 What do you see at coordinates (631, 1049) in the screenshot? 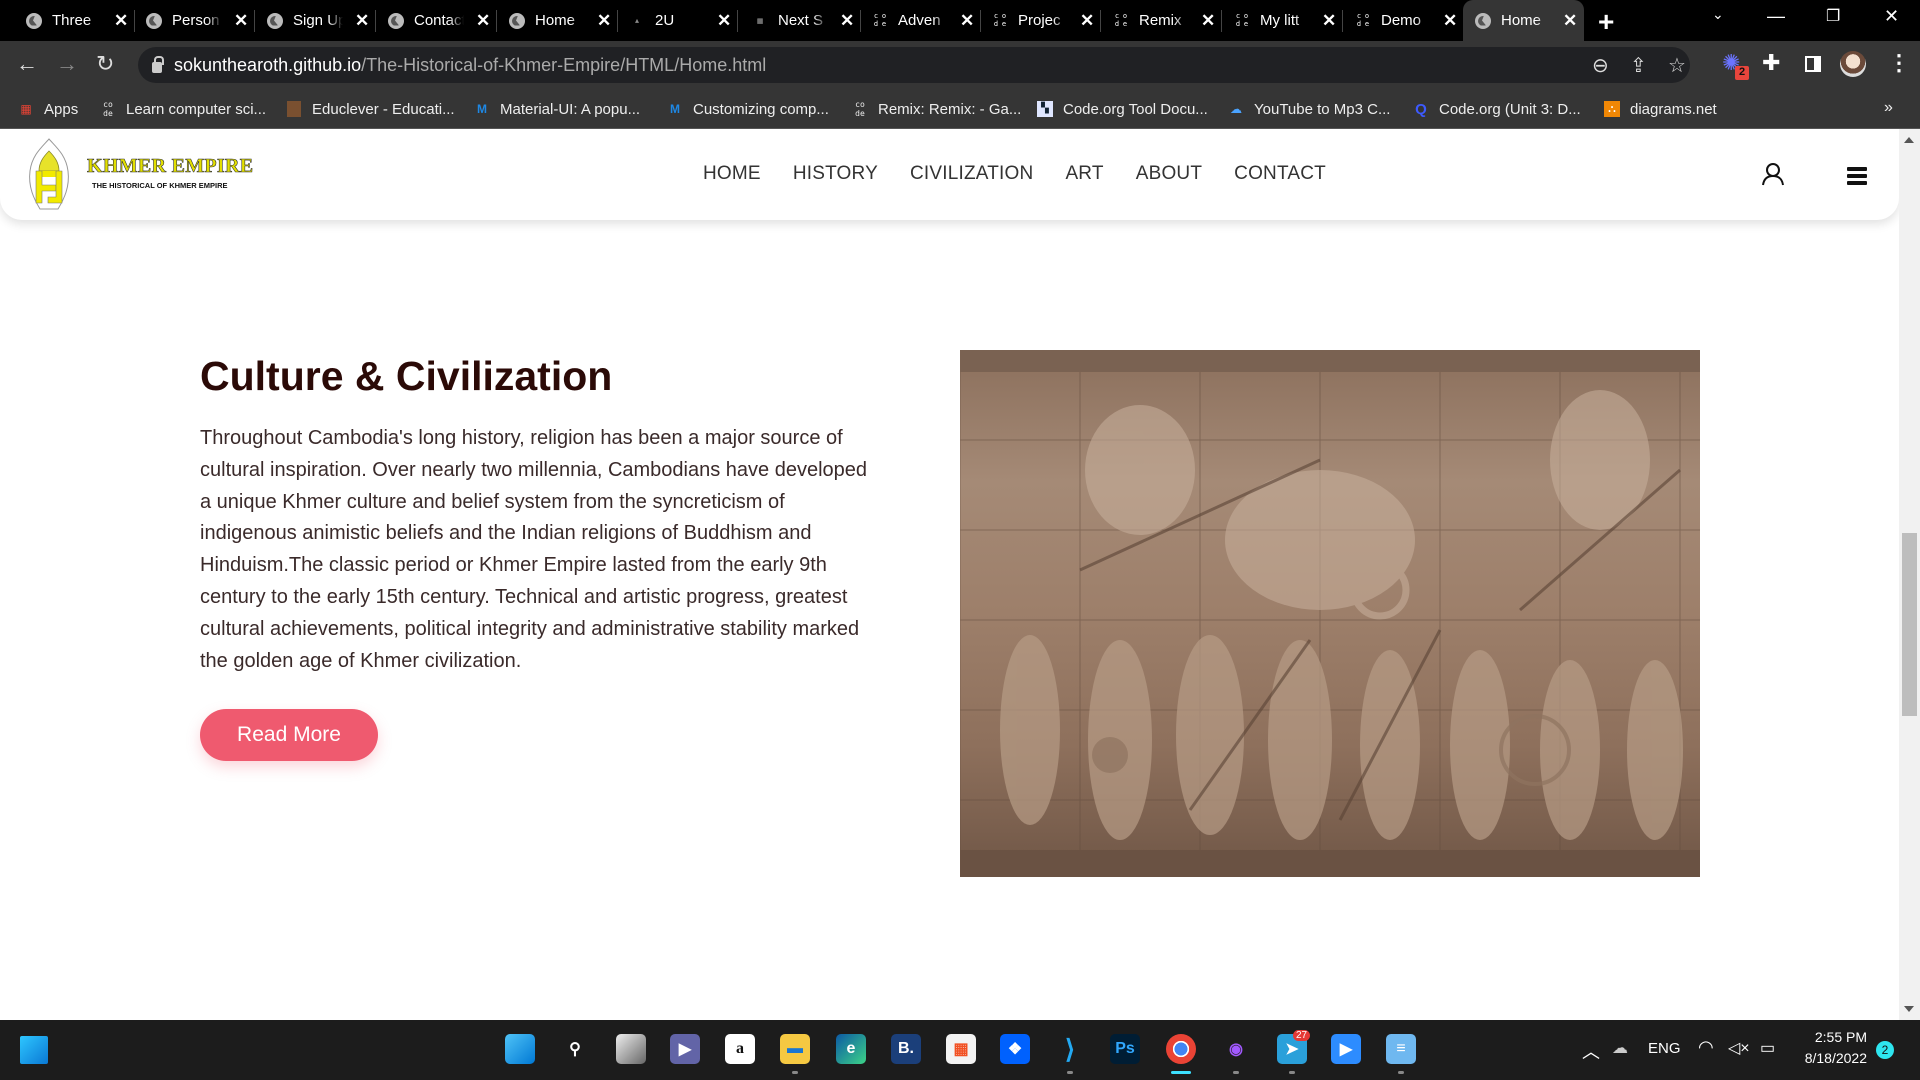
I see `task-view-icon` at bounding box center [631, 1049].